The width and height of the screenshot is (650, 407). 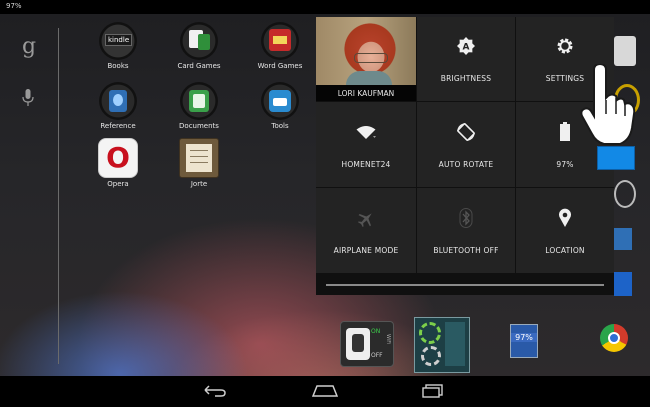 I want to click on card-games-icon, so click(x=199, y=41).